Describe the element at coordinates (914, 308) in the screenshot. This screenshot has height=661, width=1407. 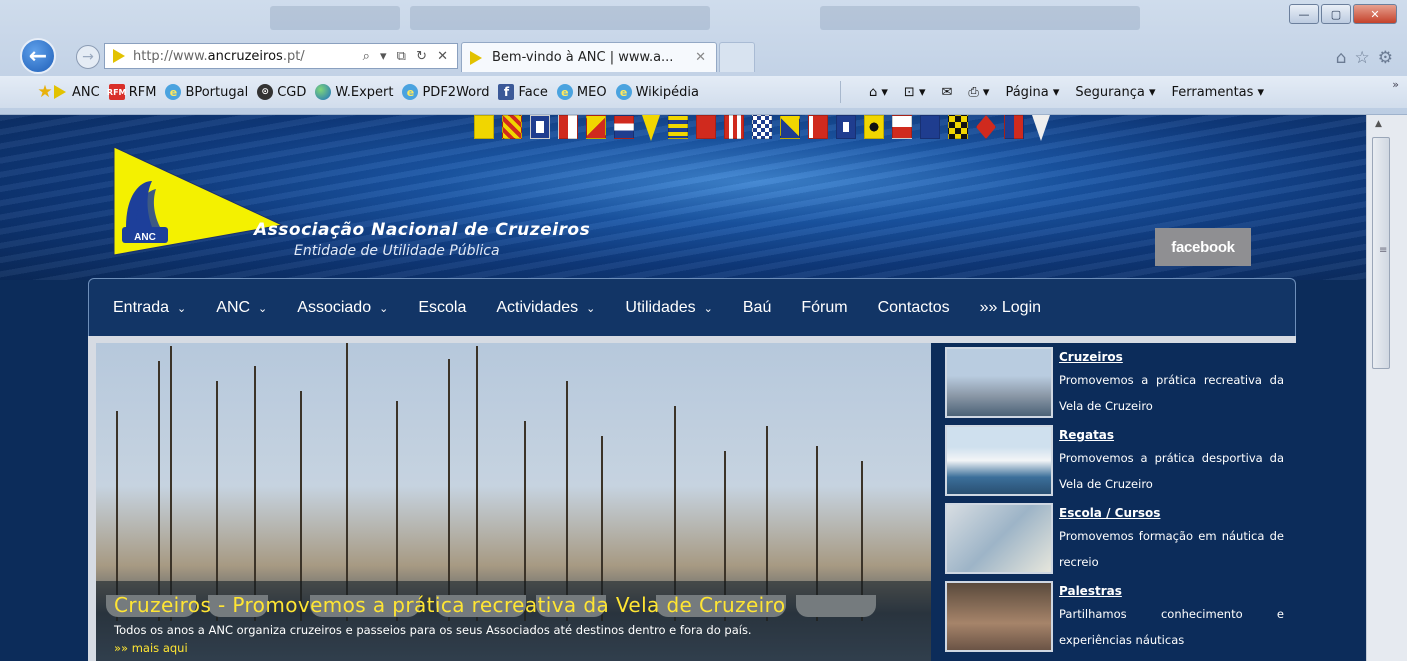
I see `menu-item-contactos: Contactos` at that location.